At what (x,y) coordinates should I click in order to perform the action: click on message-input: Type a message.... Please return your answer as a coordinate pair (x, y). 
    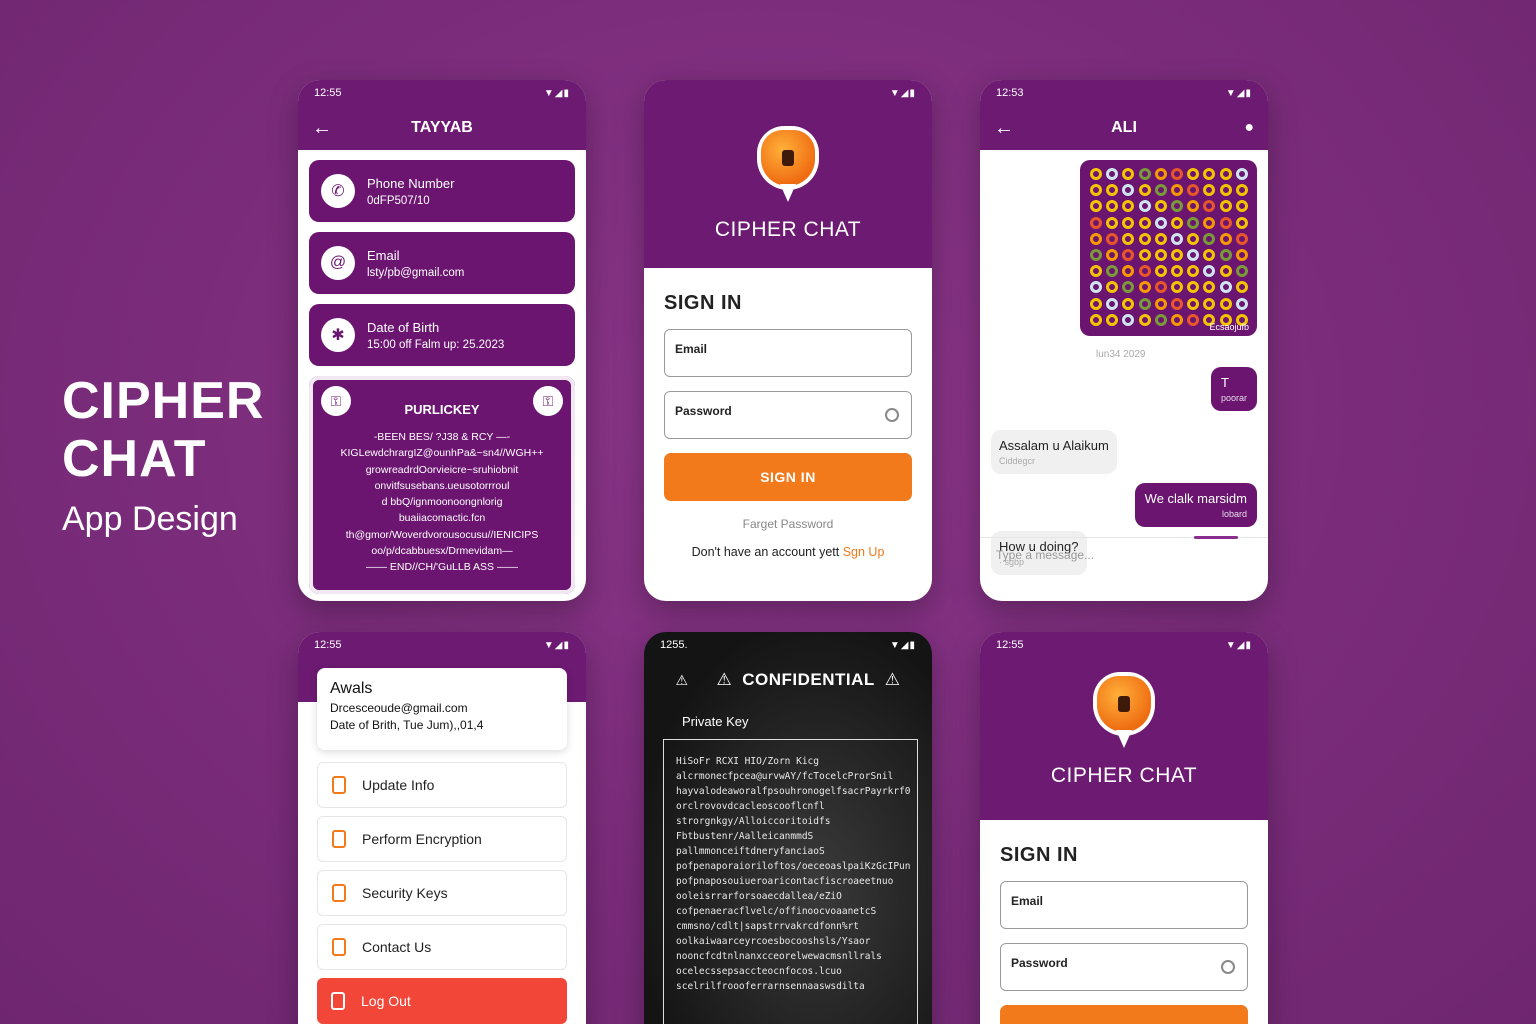
    Looking at the image, I should click on (1124, 555).